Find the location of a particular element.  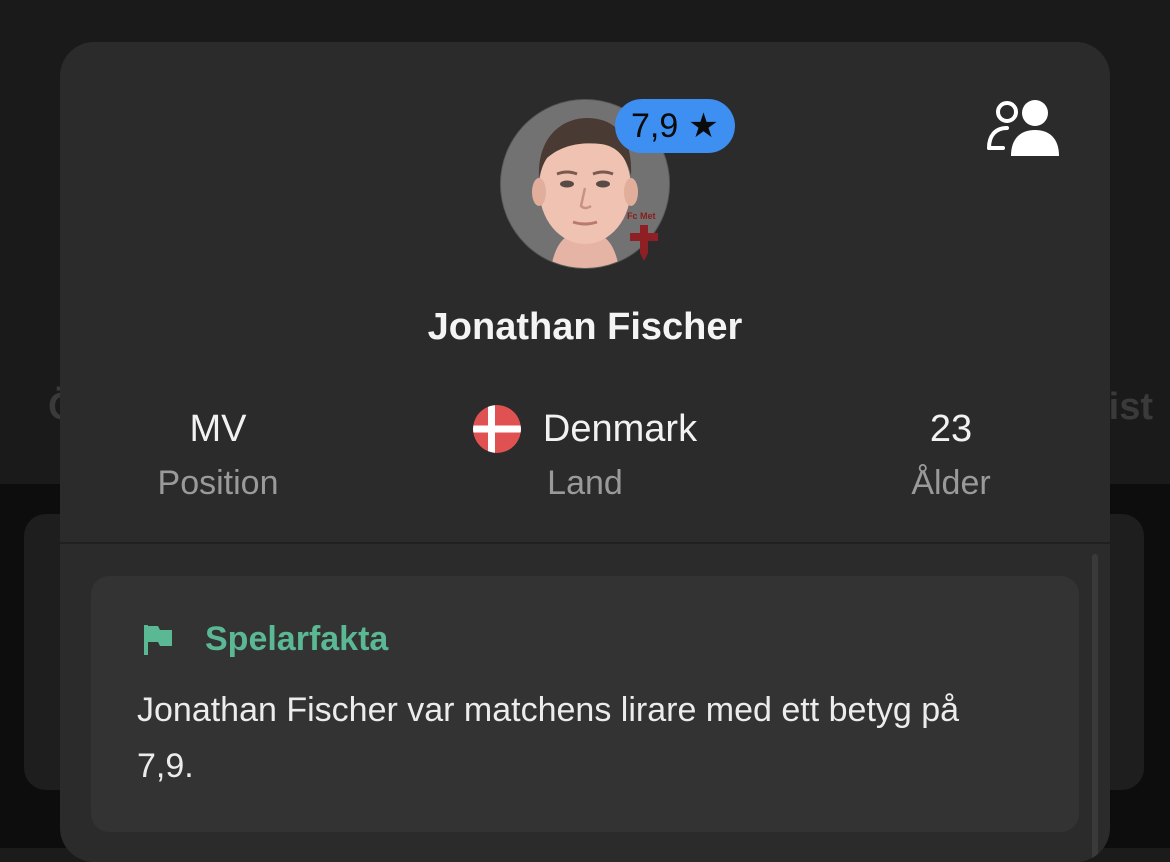

stat-value: MV is located at coordinates (218, 428).